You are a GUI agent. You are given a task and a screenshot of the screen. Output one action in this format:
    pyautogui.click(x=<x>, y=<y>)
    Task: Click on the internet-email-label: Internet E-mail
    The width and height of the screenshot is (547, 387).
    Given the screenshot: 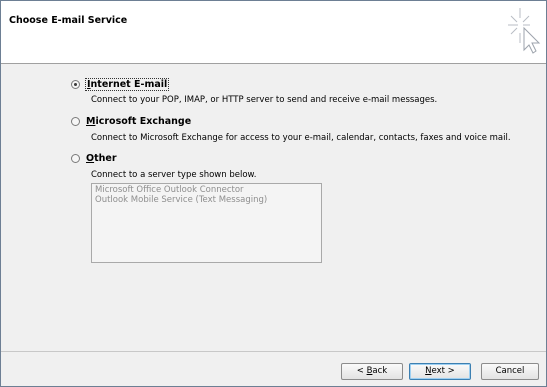 What is the action you would take?
    pyautogui.click(x=127, y=84)
    